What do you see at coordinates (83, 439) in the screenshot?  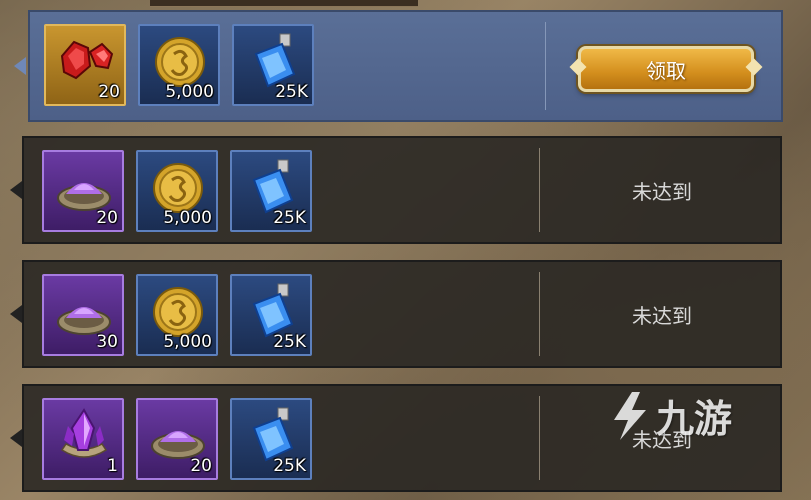 I see `reward-slot-purple-crystal: 1` at bounding box center [83, 439].